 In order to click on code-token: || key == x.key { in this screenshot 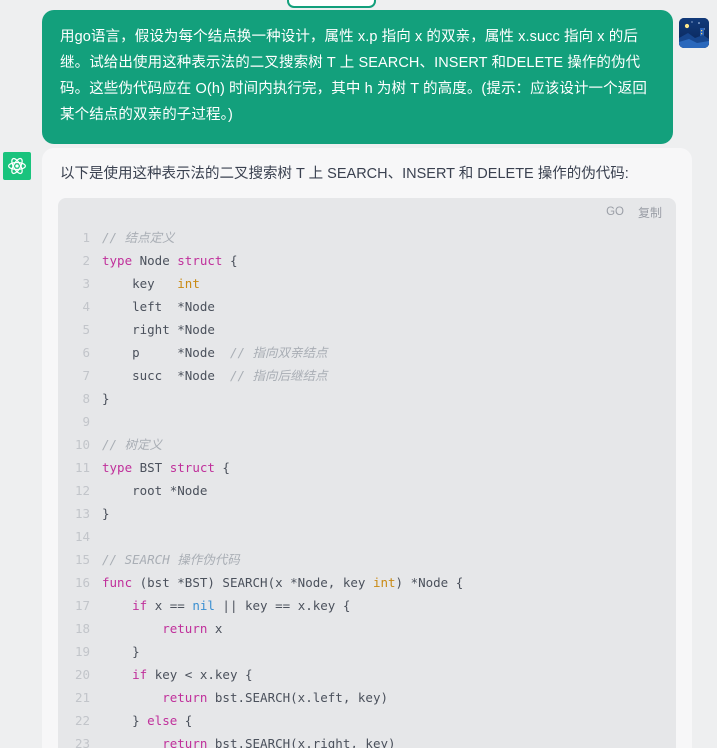, I will do `click(282, 605)`.